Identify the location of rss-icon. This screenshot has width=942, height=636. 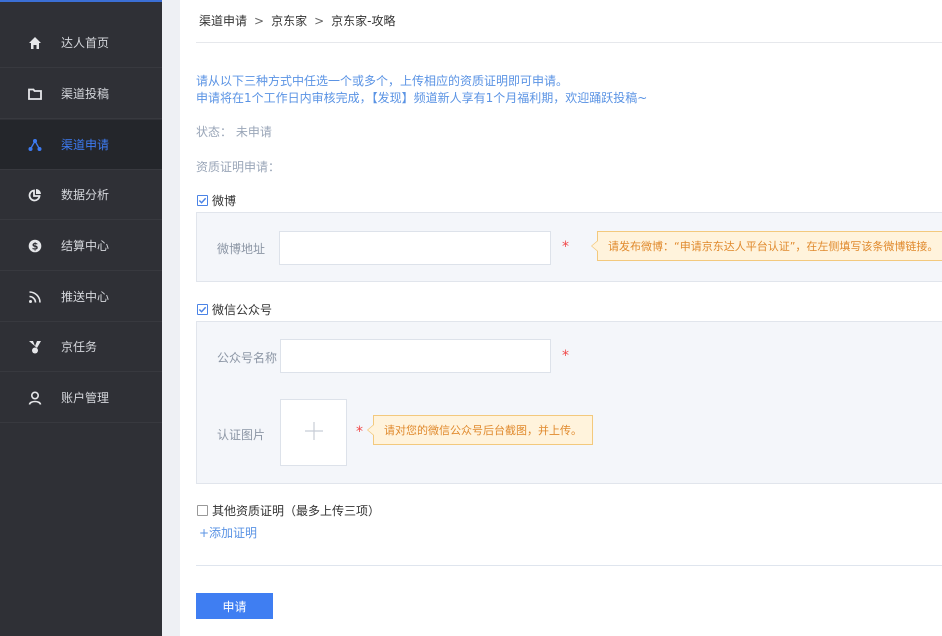
(35, 297).